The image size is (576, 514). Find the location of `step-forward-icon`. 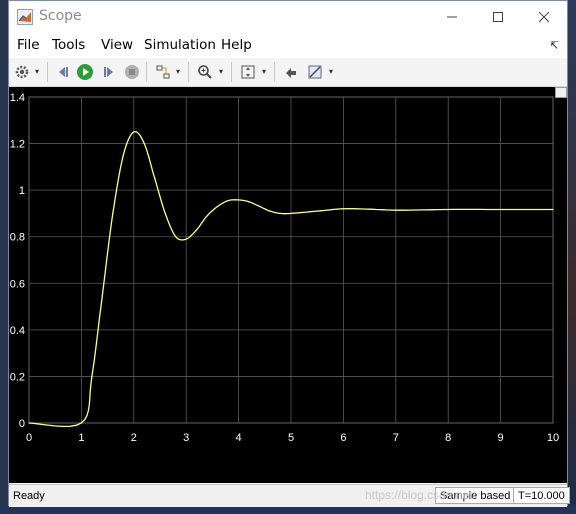

step-forward-icon is located at coordinates (109, 72).